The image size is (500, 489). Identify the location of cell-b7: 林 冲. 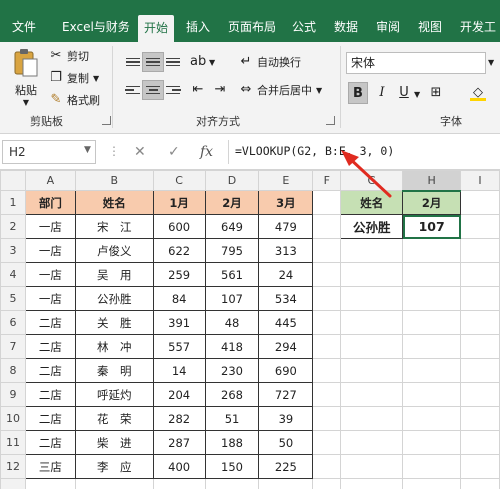
(114, 346).